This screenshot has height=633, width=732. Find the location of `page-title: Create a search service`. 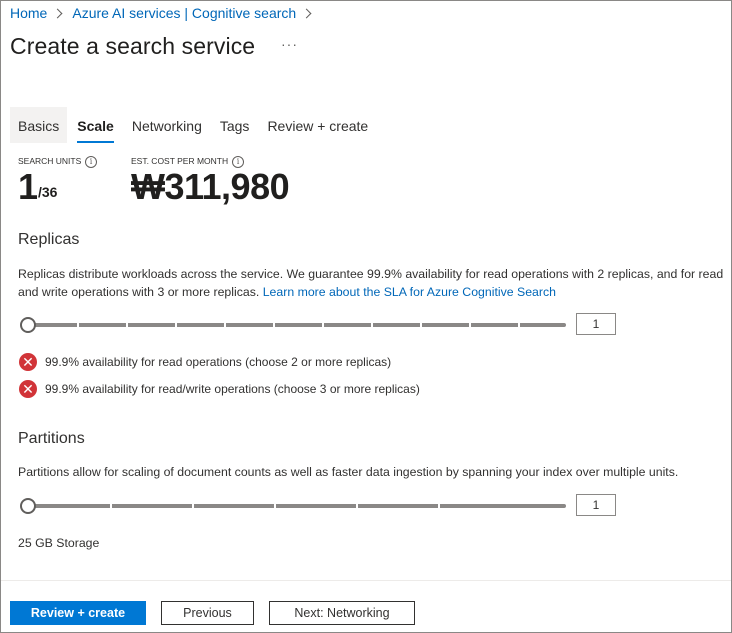

page-title: Create a search service is located at coordinates (133, 46).